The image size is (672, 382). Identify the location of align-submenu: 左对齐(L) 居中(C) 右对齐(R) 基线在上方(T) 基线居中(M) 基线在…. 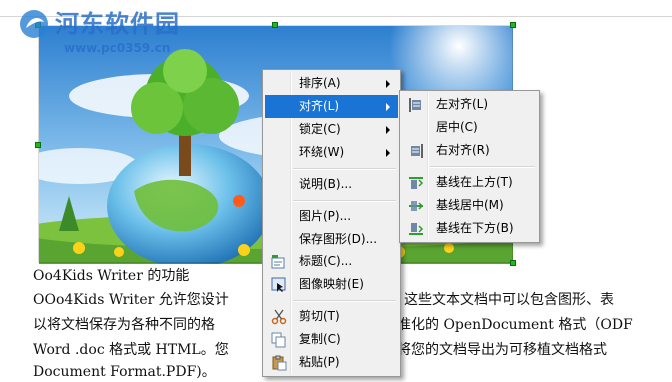
(469, 166).